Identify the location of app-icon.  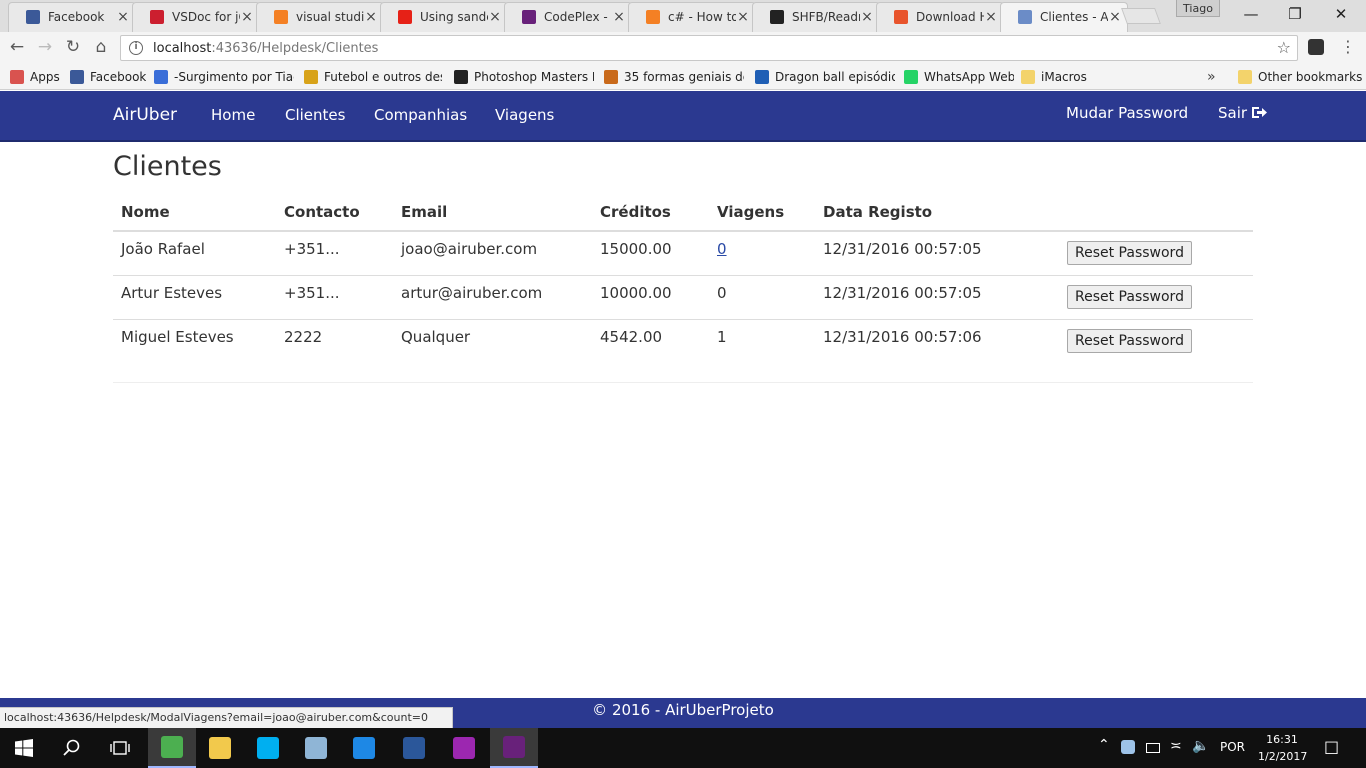
(316, 748).